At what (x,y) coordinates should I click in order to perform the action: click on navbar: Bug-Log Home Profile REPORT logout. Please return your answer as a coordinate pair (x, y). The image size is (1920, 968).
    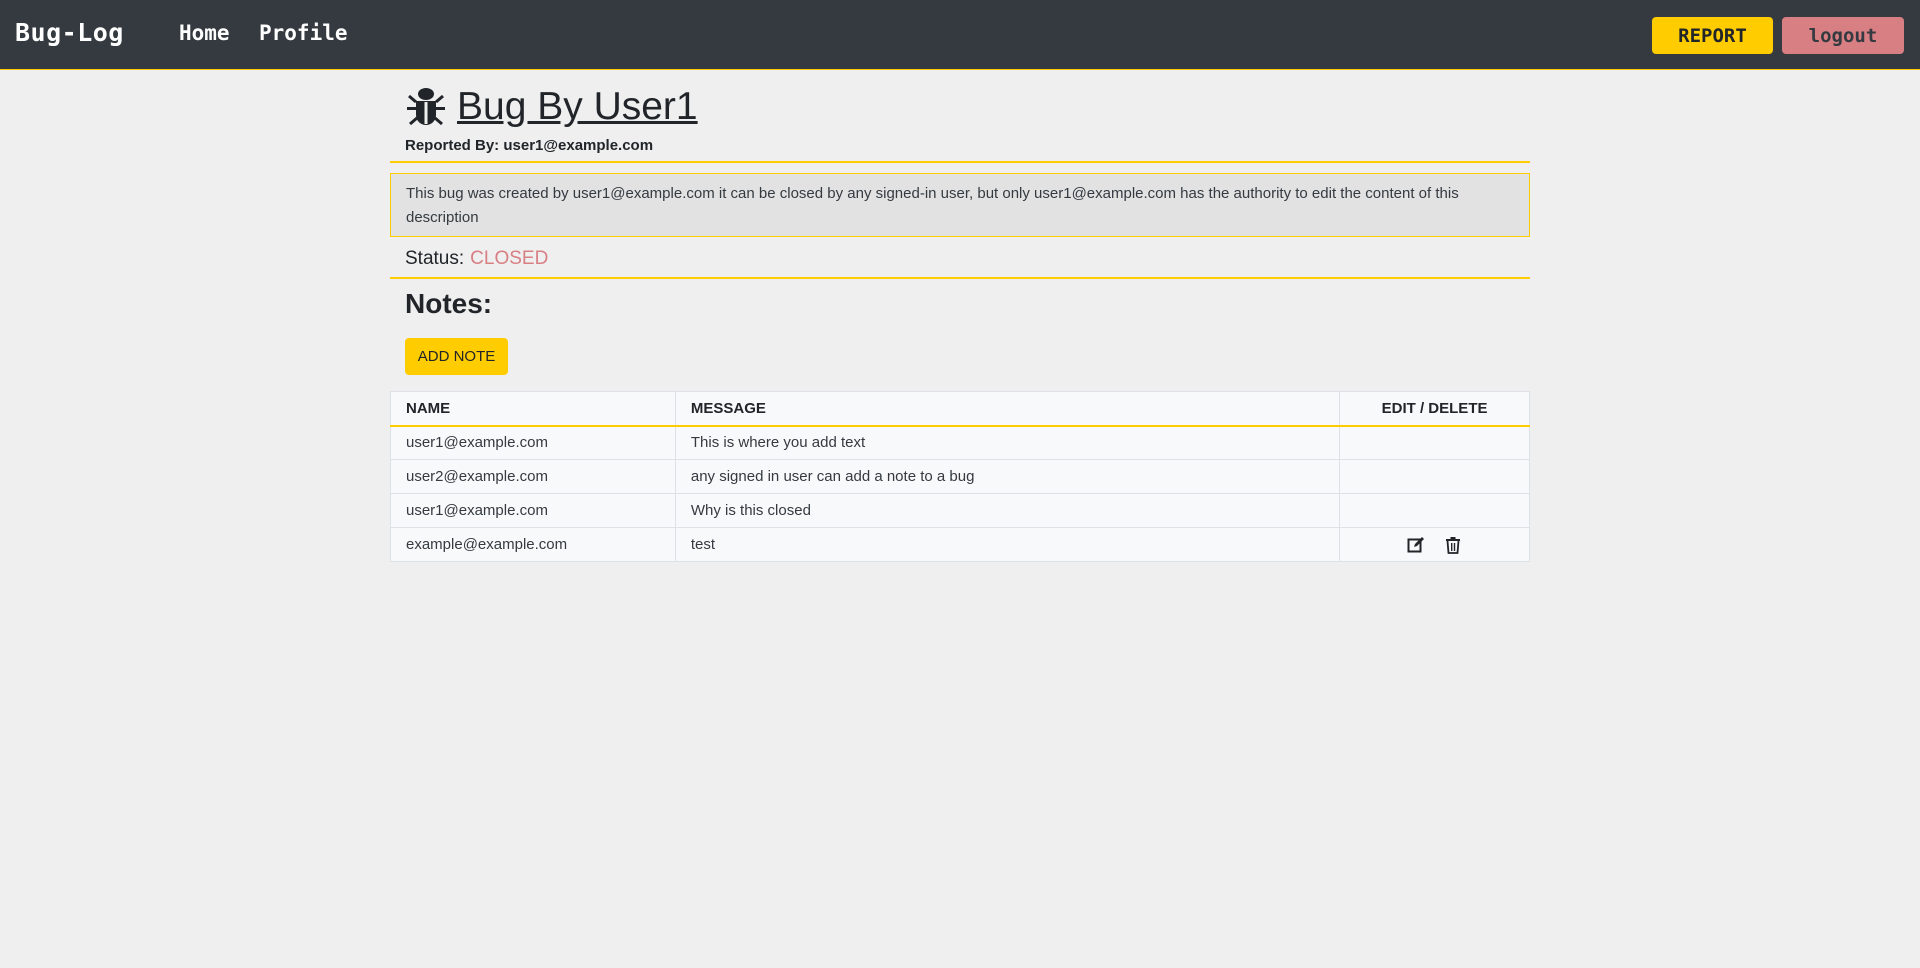
    Looking at the image, I should click on (960, 35).